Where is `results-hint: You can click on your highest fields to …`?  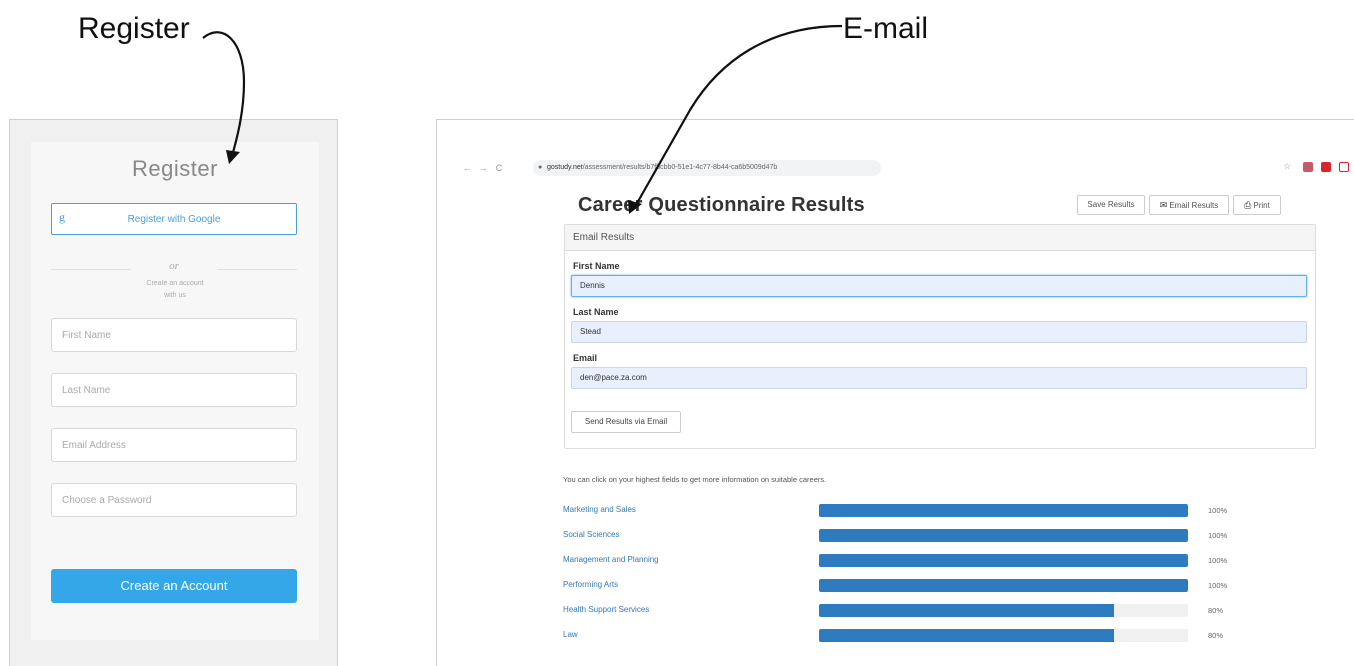 results-hint: You can click on your highest fields to … is located at coordinates (695, 479).